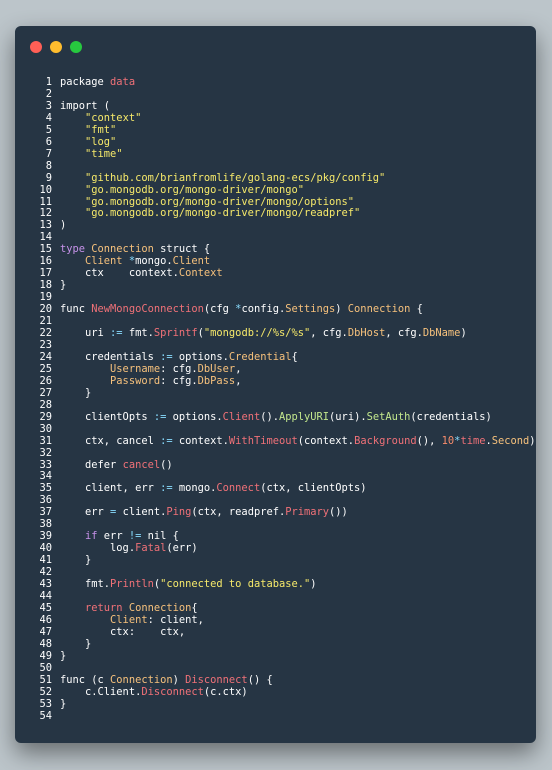 The image size is (552, 770). What do you see at coordinates (104, 607) in the screenshot?
I see `code-token: return` at bounding box center [104, 607].